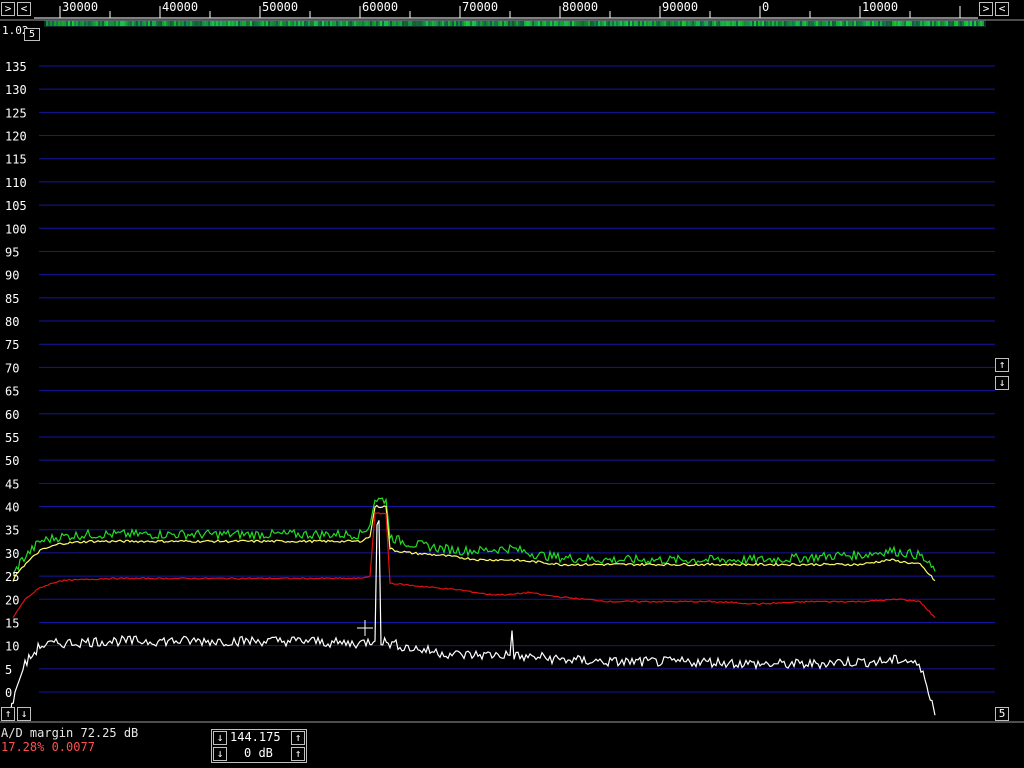  I want to click on db-tick-label: 25, so click(12, 577).